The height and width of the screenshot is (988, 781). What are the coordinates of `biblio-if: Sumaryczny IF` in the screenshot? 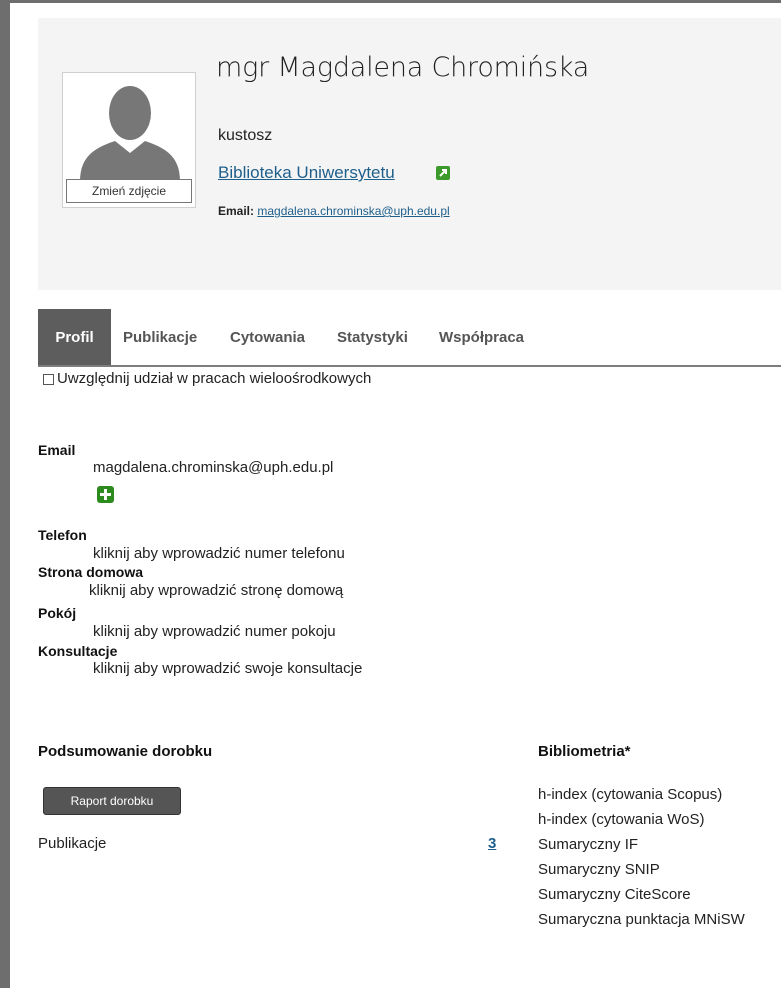 It's located at (588, 844).